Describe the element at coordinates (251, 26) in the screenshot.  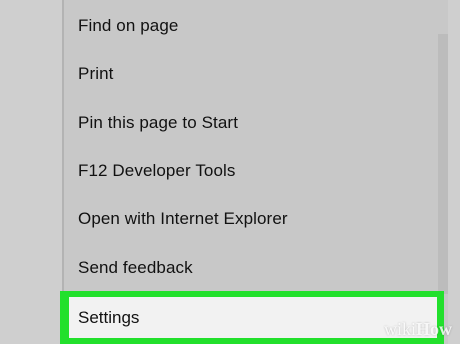
I see `menu-item-find-on-page: Find on page` at that location.